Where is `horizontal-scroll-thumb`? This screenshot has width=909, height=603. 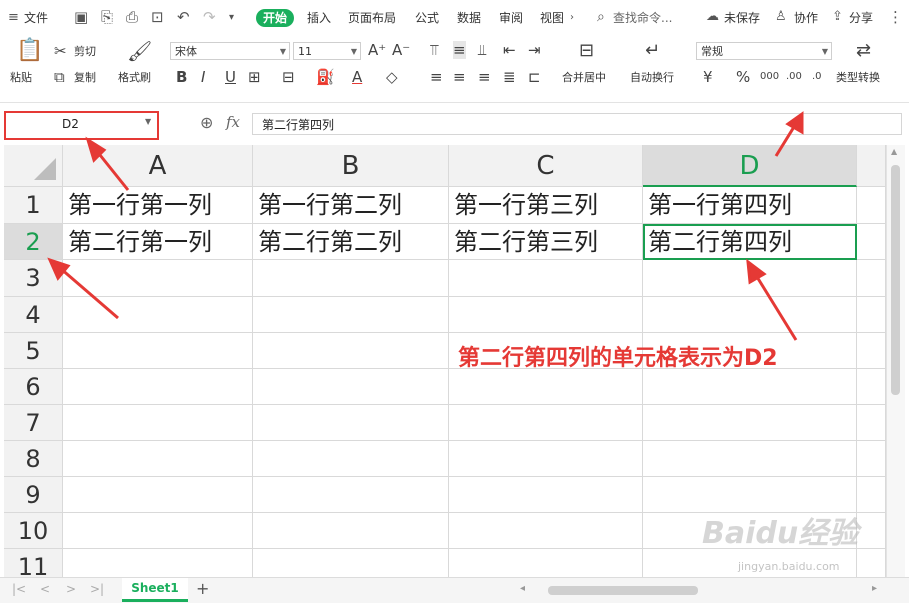 horizontal-scroll-thumb is located at coordinates (623, 590).